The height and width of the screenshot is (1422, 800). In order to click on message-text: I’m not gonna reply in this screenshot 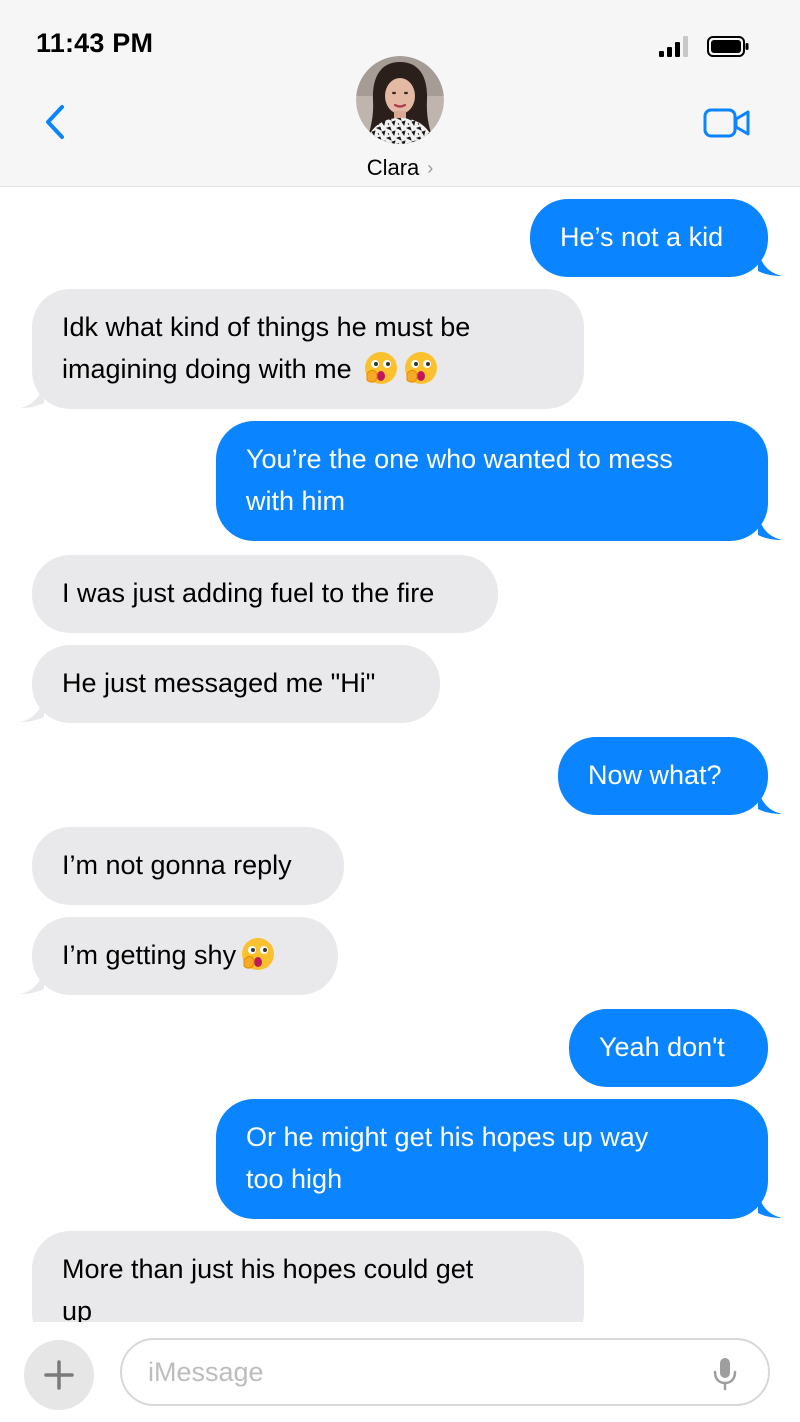, I will do `click(177, 865)`.